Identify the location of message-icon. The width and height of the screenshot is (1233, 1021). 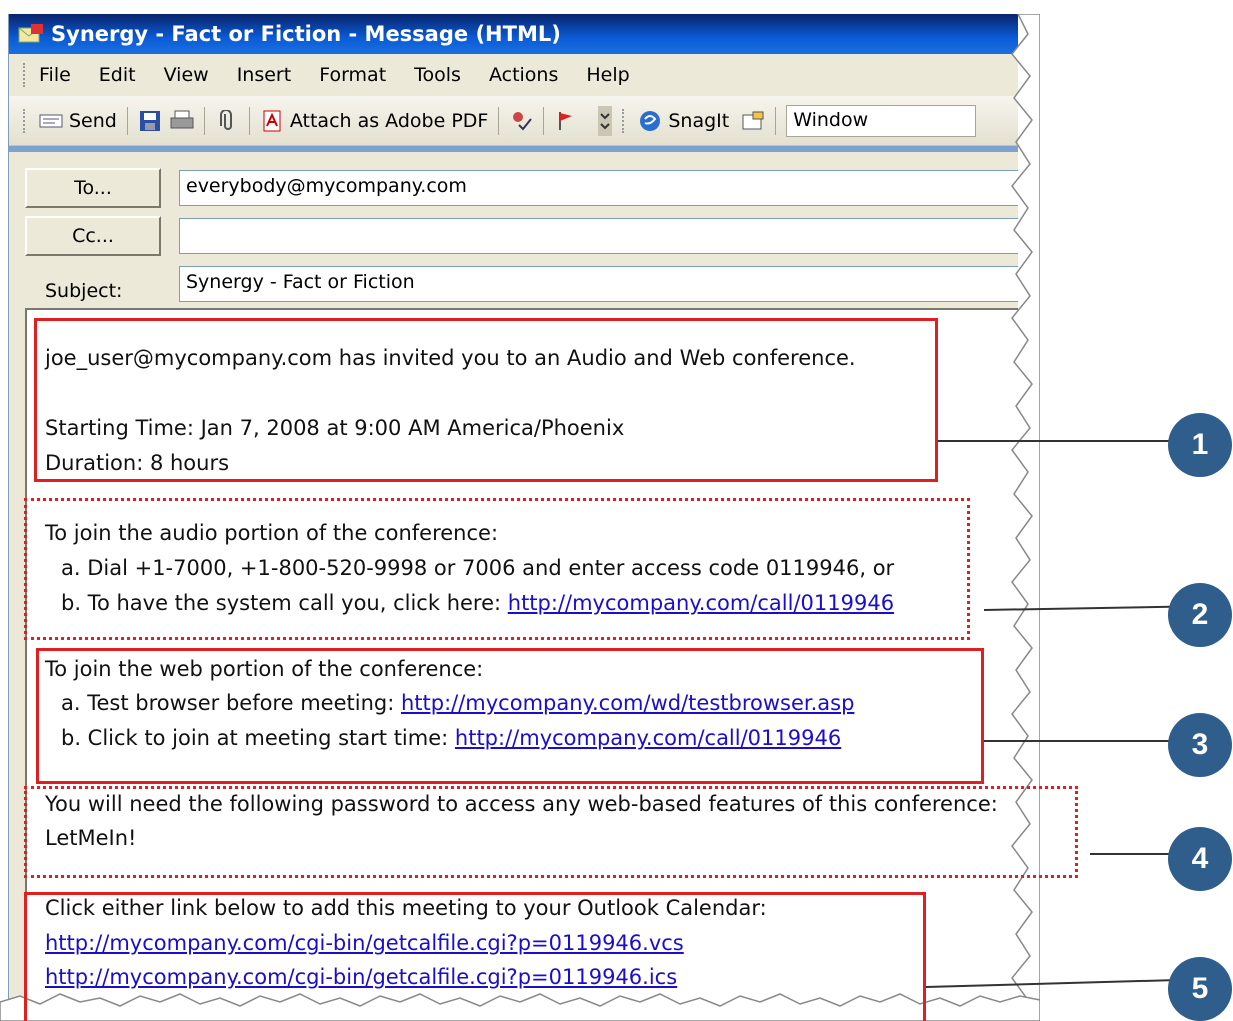
(30, 33).